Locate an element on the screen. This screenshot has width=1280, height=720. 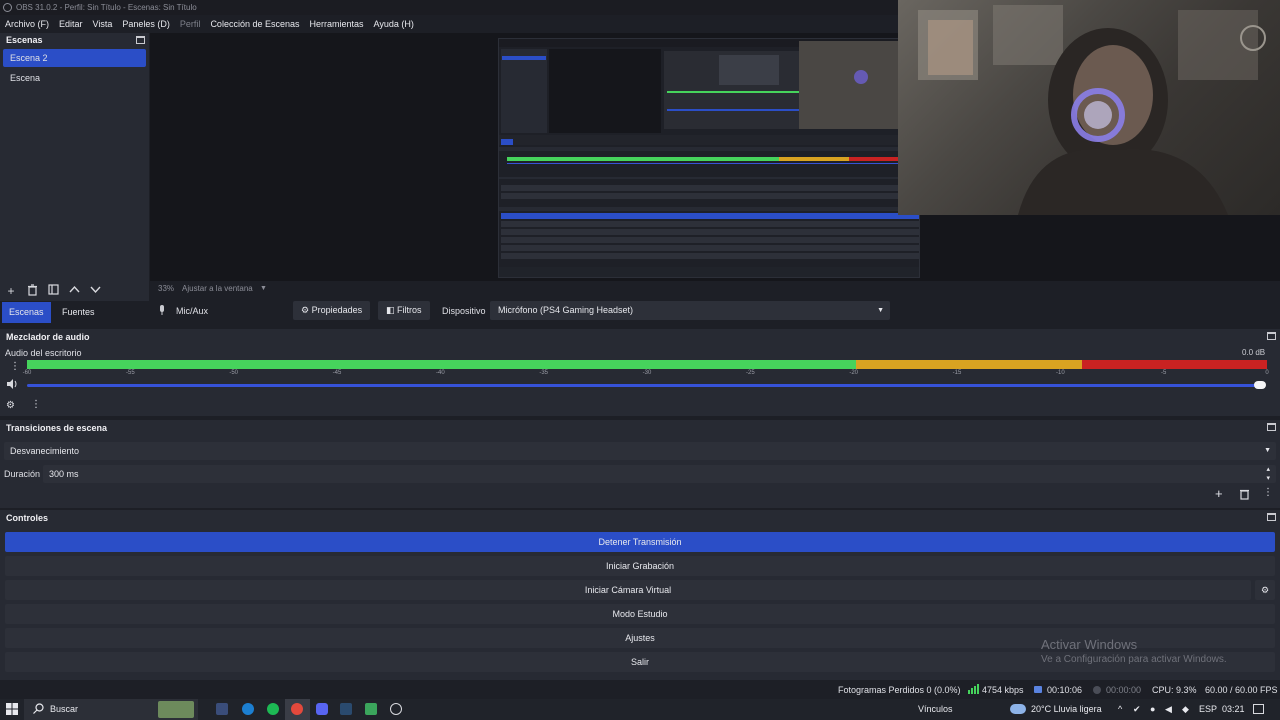
record-time: 00:00:00 is located at coordinates (1124, 690).